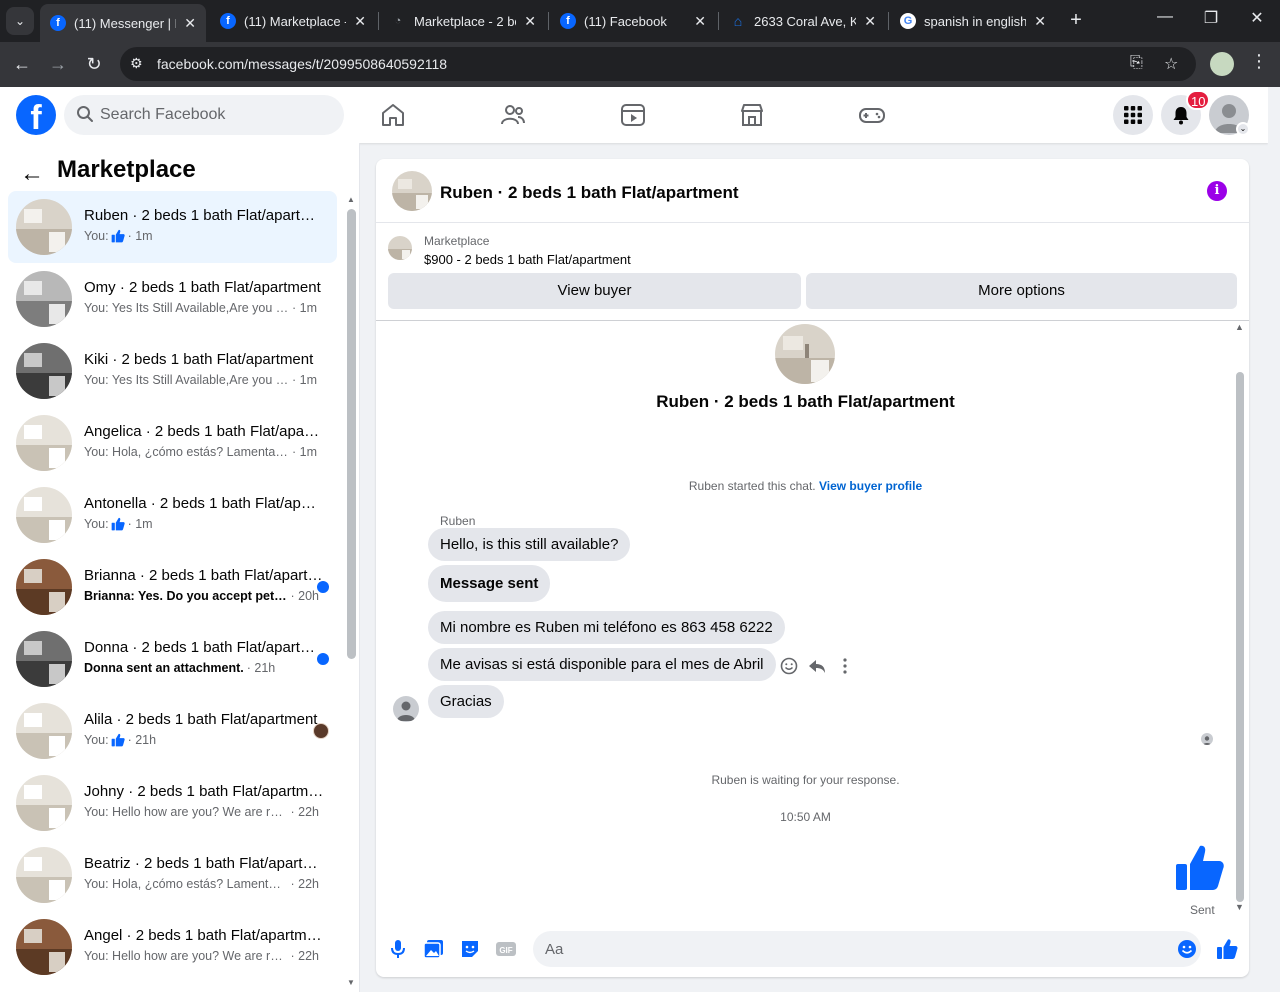 The image size is (1280, 992). I want to click on listing-price-title: $900 - 2 beds 1 bath Flat/apartment, so click(527, 259).